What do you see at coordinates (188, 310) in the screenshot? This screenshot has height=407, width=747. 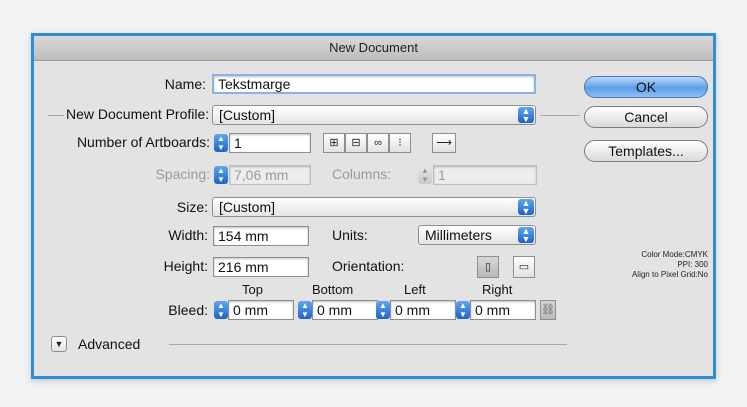 I see `bleed-label: Bleed:` at bounding box center [188, 310].